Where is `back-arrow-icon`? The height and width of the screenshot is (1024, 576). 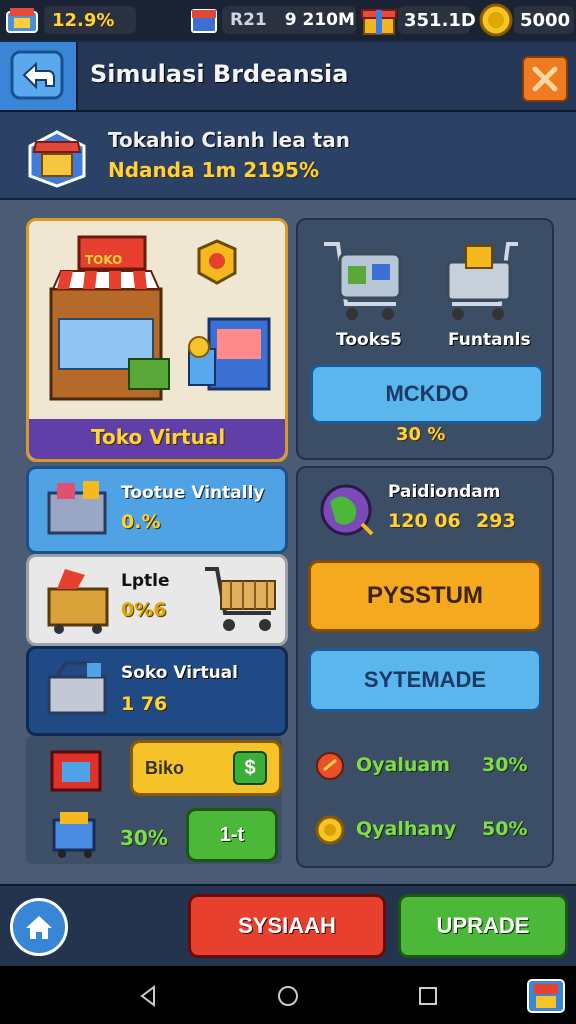
back-arrow-icon is located at coordinates (37, 75).